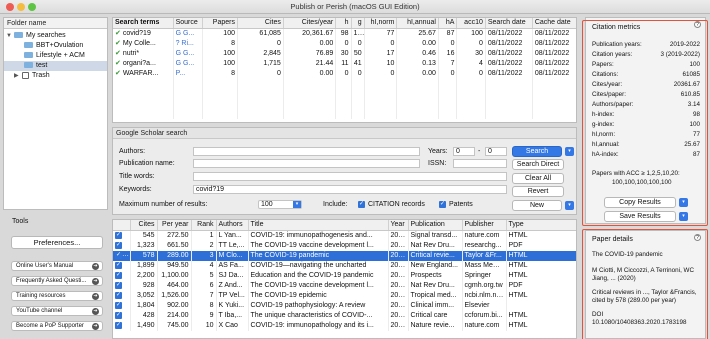 The height and width of the screenshot is (339, 710). I want to click on col-search-terms: Search terms, so click(143, 23).